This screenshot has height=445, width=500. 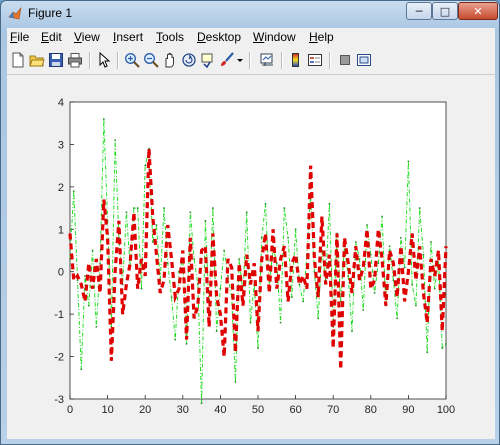 What do you see at coordinates (250, 14) in the screenshot?
I see `title-bar: Figure 1 ─ □ ✕` at bounding box center [250, 14].